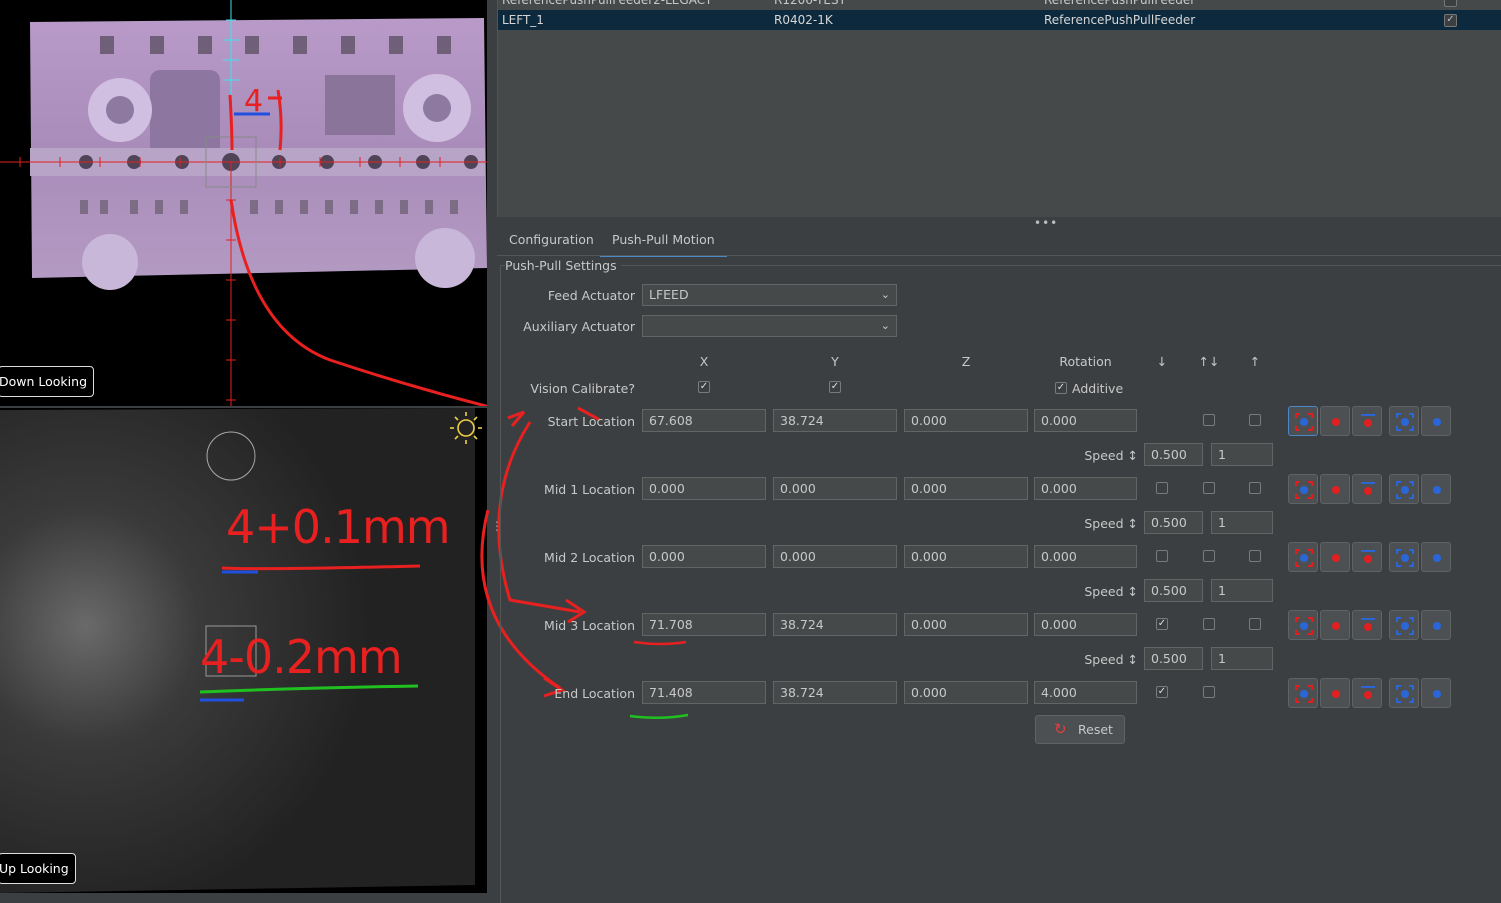 This screenshot has height=903, width=1501. I want to click on additive-checkbox: ✓, so click(1061, 388).